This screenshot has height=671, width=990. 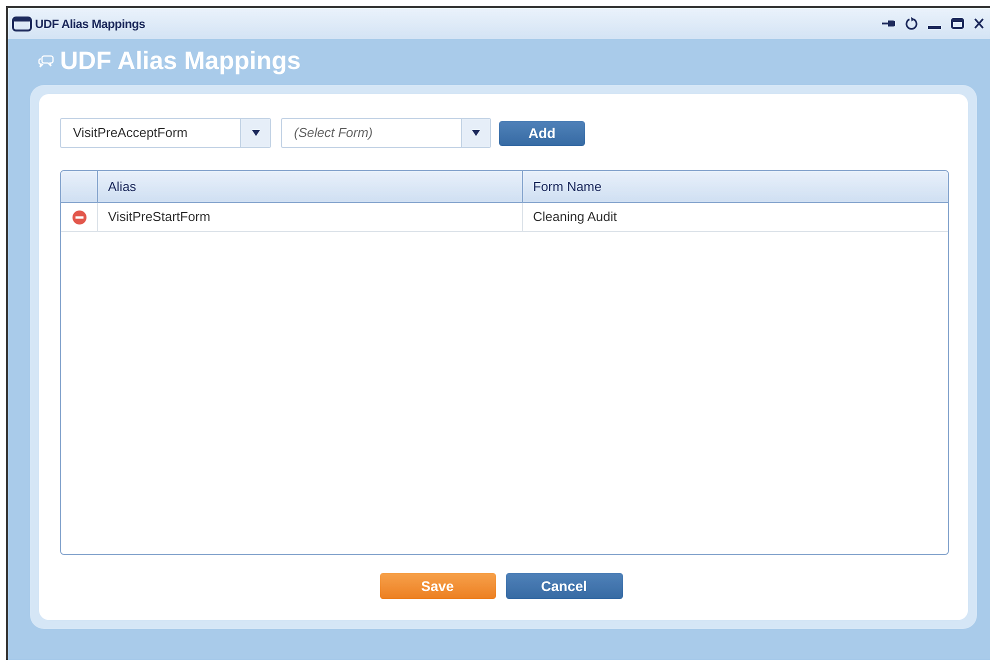 I want to click on alias-dropdown: VisitPreAcceptForm, so click(x=165, y=133).